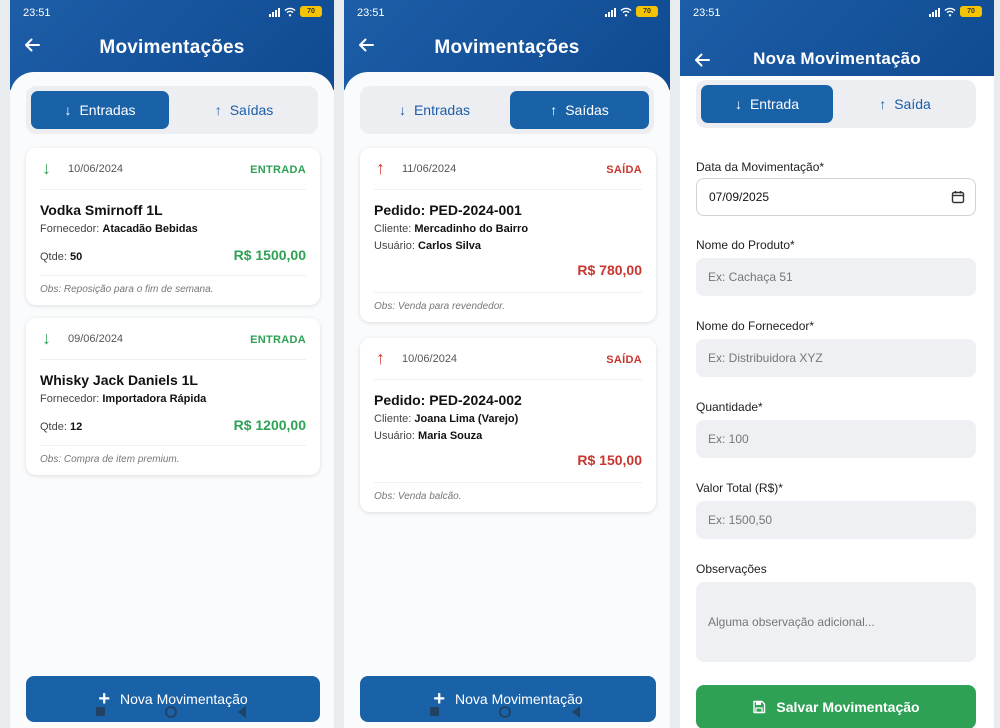 This screenshot has width=1000, height=728. I want to click on card-date: 09/06/2024, so click(96, 339).